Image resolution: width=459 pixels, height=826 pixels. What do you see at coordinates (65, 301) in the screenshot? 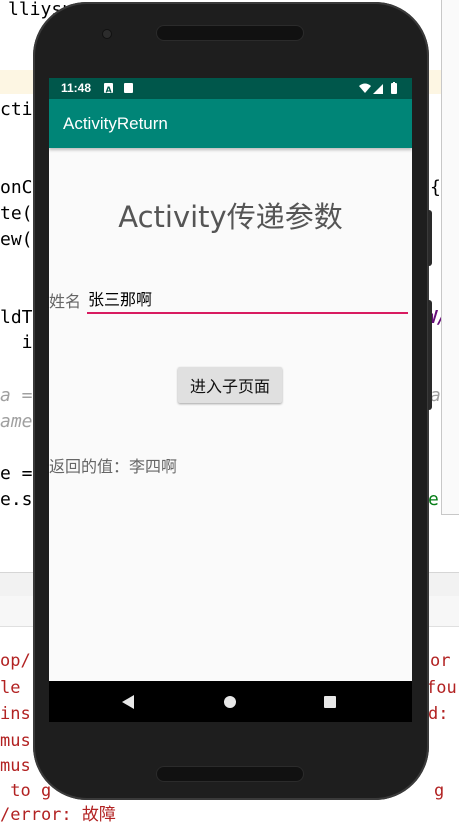
I see `name-label: 姓名` at bounding box center [65, 301].